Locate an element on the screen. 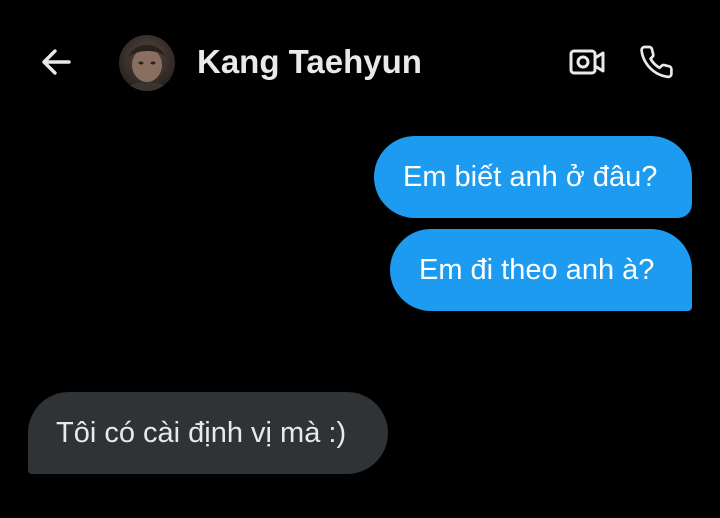 This screenshot has width=720, height=518. arrow-left-icon is located at coordinates (56, 62).